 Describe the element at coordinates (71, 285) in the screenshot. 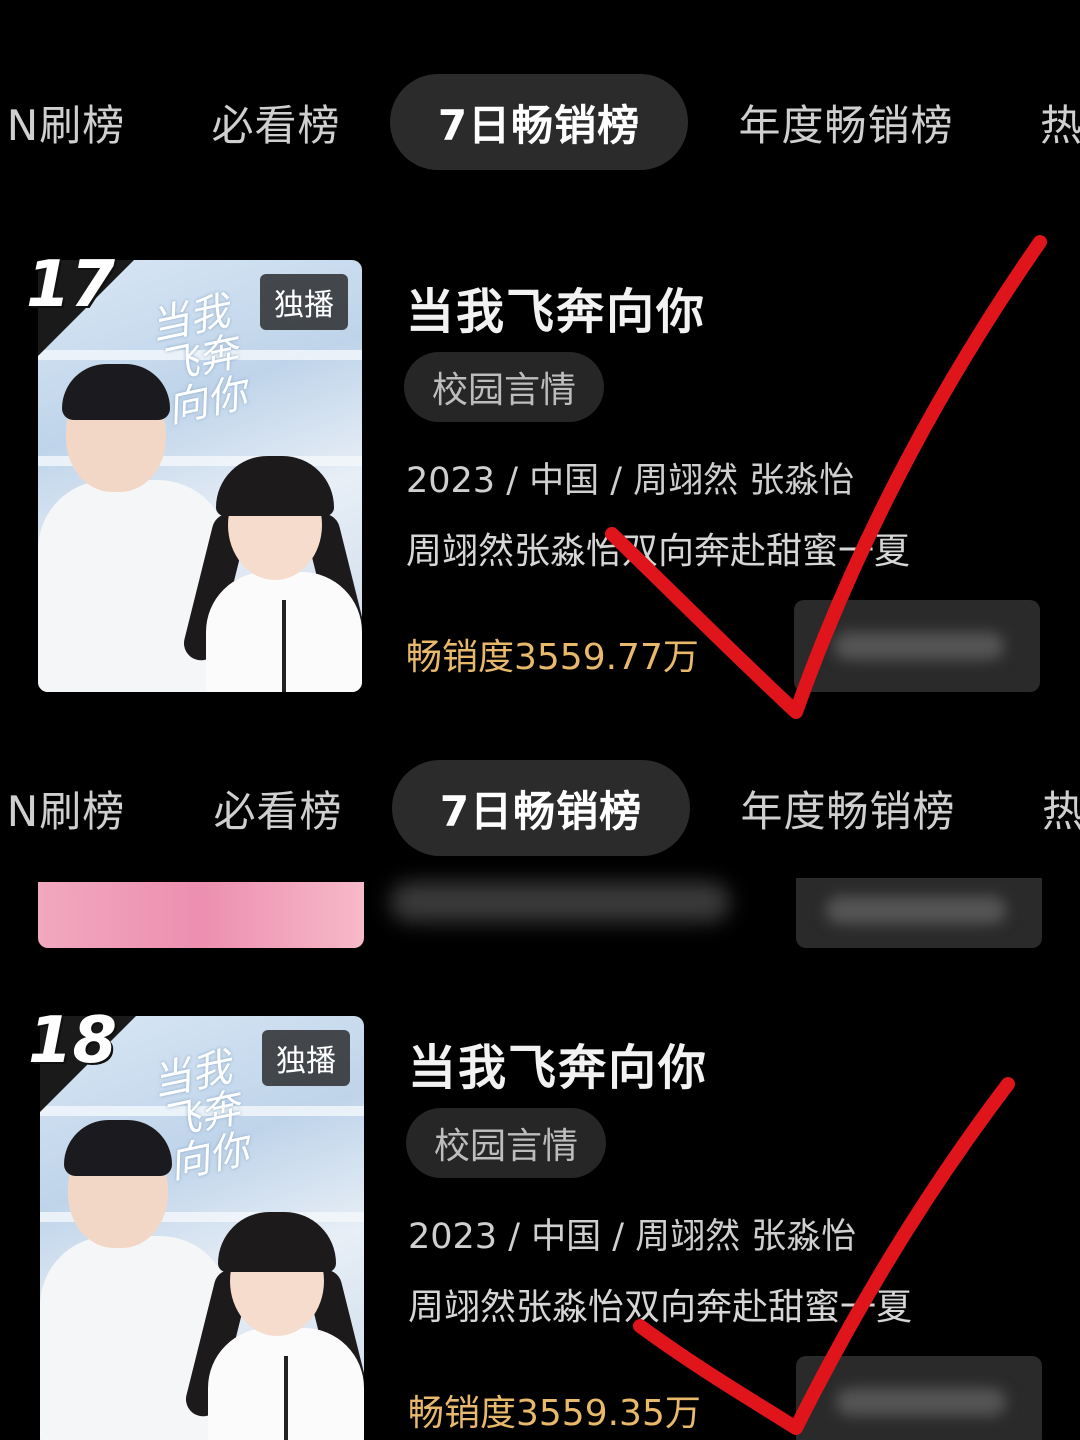

I see `rank-number: 17` at that location.